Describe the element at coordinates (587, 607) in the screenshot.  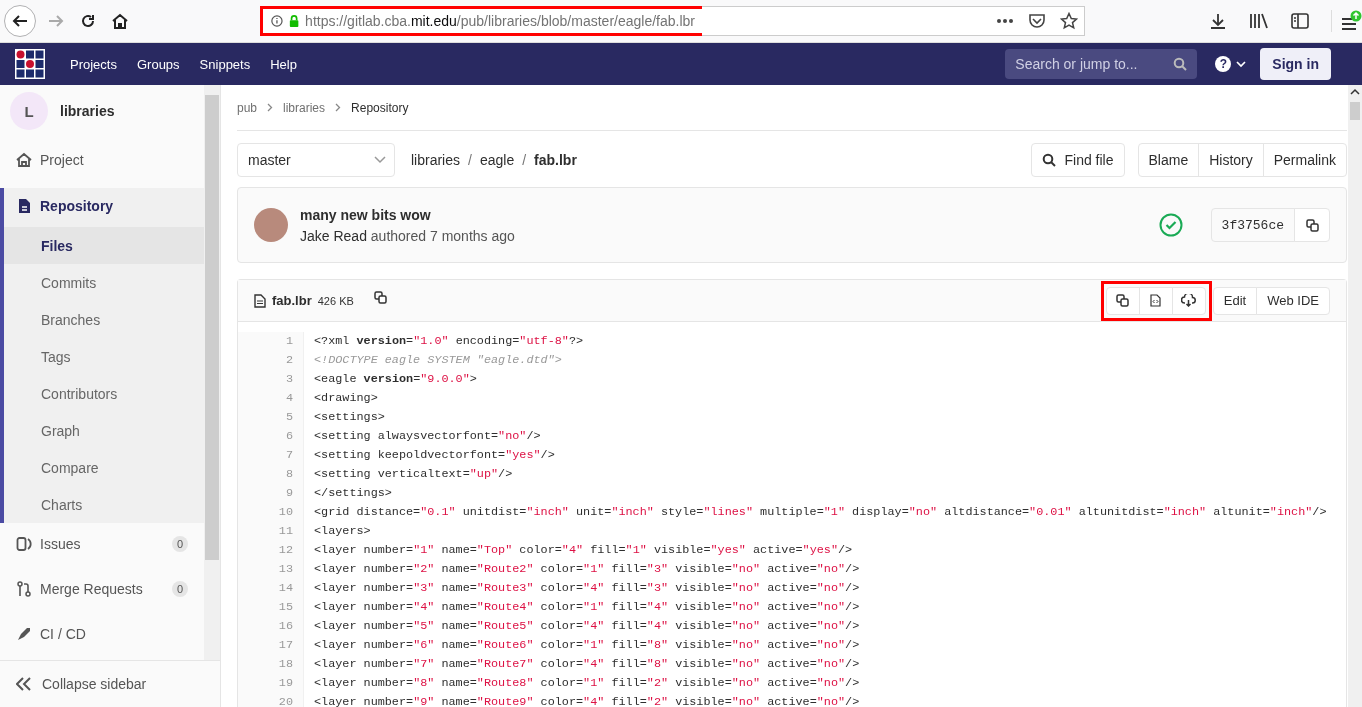
I see `code-line: <layer number="4" name="Route4" color="1" fill="4" visible="no" active="no"/>` at that location.